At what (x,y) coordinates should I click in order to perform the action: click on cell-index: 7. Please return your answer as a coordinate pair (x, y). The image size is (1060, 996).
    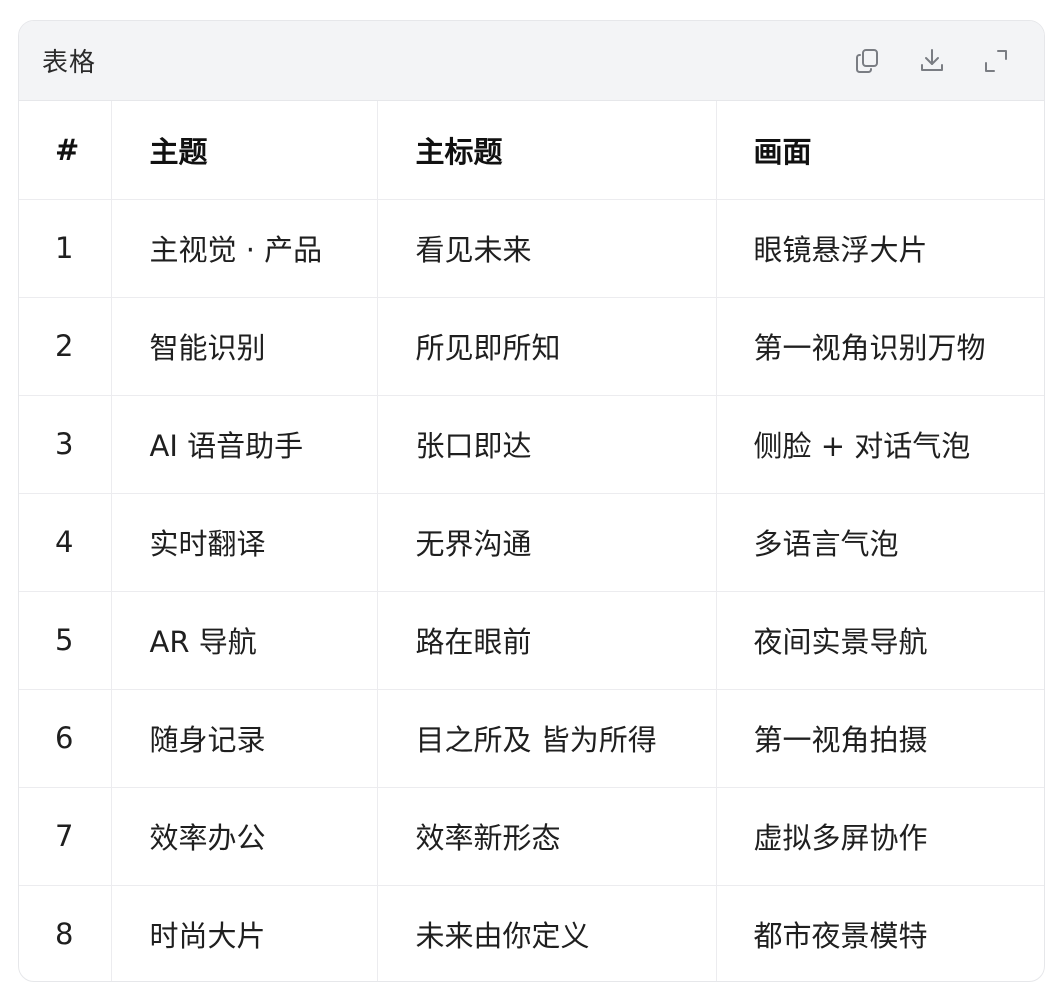
    Looking at the image, I should click on (65, 836).